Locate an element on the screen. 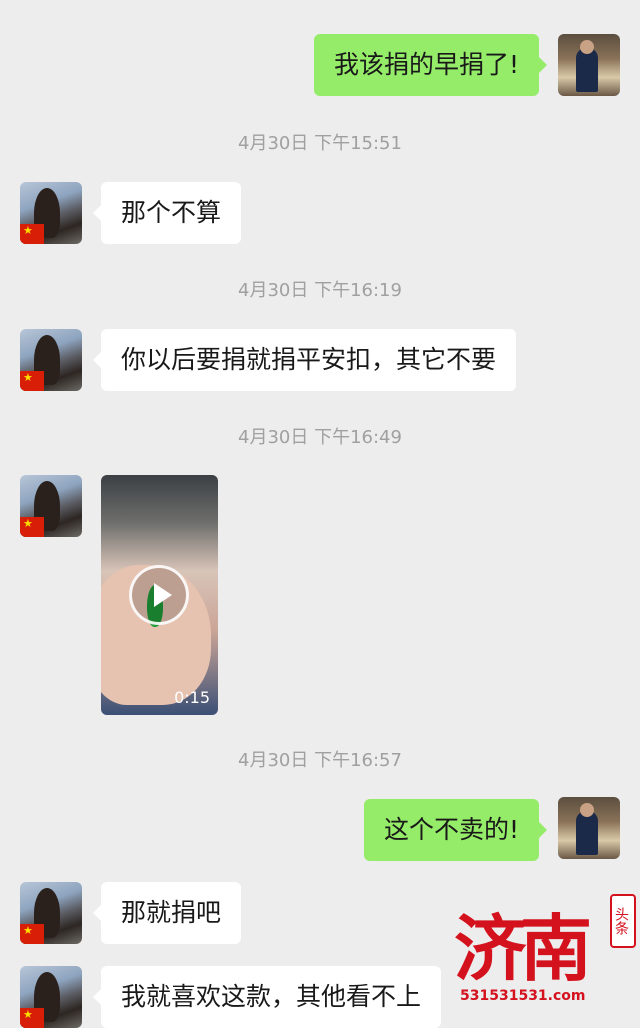  watermark-brand: 济南 is located at coordinates (523, 948).